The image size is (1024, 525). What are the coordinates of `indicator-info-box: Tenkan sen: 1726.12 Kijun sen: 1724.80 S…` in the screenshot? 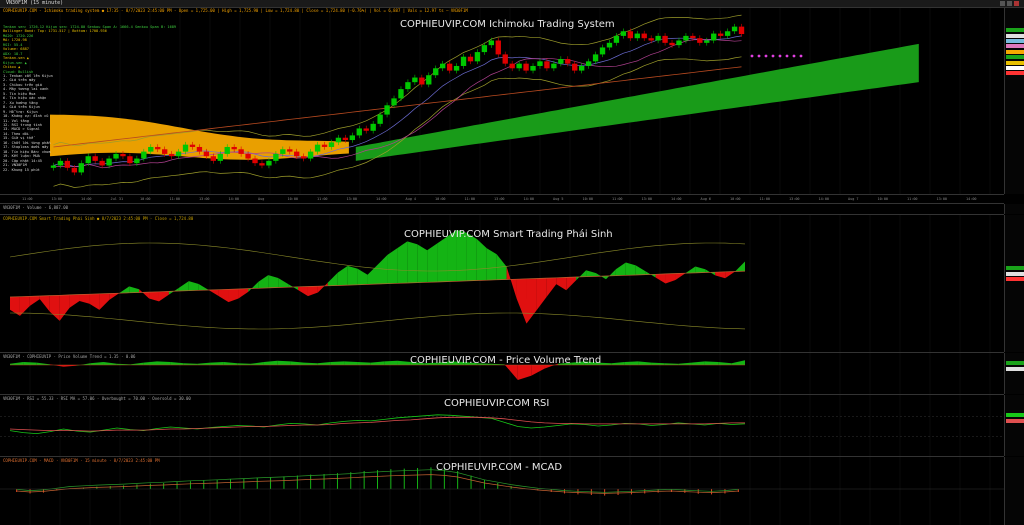 It's located at (89, 98).